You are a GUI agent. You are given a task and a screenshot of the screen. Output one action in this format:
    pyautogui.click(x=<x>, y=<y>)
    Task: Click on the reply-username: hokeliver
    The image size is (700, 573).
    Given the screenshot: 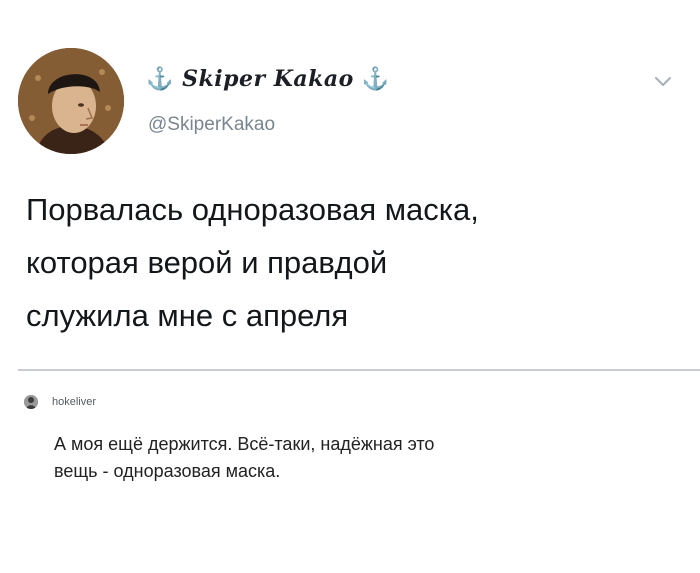 What is the action you would take?
    pyautogui.click(x=74, y=402)
    